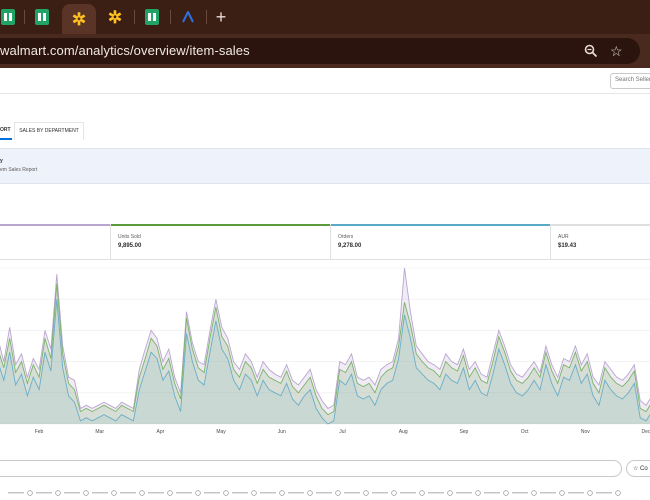 The height and width of the screenshot is (500, 650). What do you see at coordinates (644, 469) in the screenshot?
I see `customize-label: Co` at bounding box center [644, 469].